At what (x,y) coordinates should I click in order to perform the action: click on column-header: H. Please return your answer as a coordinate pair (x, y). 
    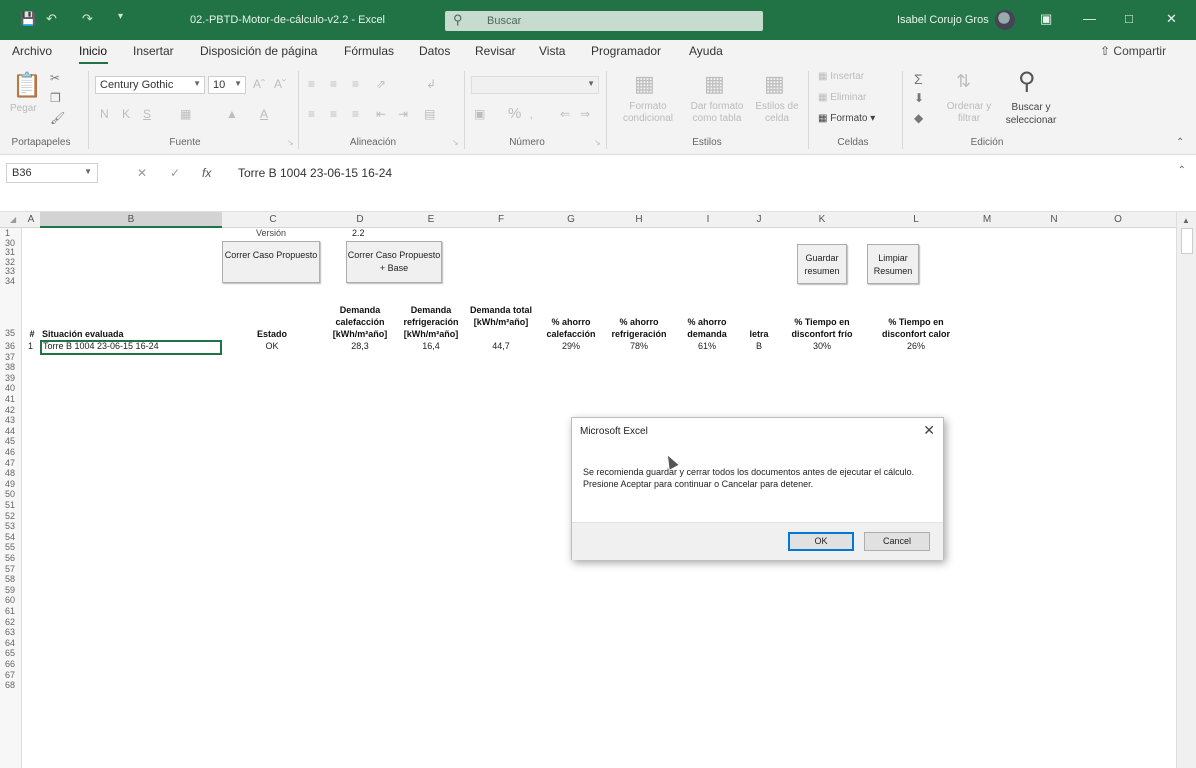
    Looking at the image, I should click on (639, 219).